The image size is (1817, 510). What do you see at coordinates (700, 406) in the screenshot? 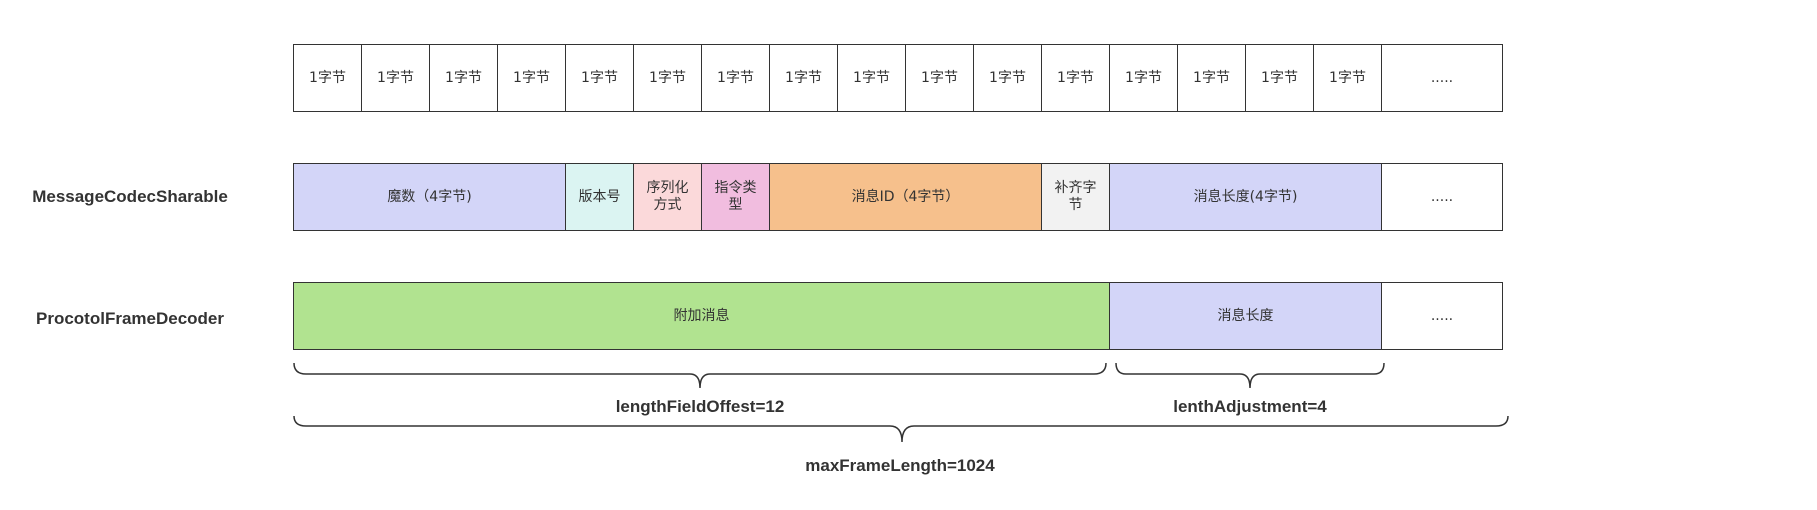
I see `length-field-offset-label: lengthFieldOffest=12` at bounding box center [700, 406].